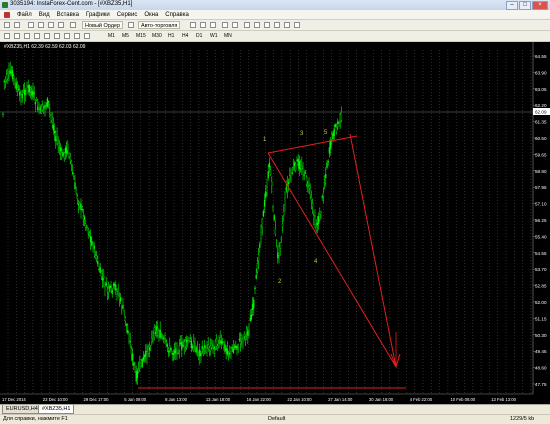  Describe the element at coordinates (267, 25) in the screenshot. I see `auto-scroll-icon` at that location.